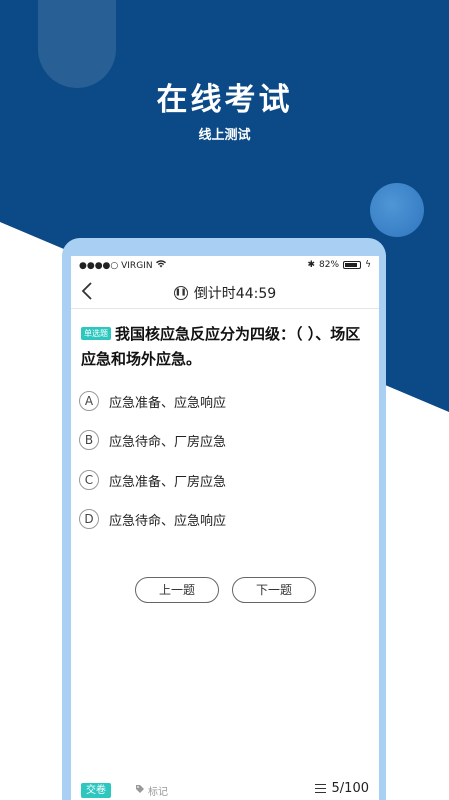 The image size is (449, 800). What do you see at coordinates (311, 265) in the screenshot?
I see `bluetooth-icon: ✱` at bounding box center [311, 265].